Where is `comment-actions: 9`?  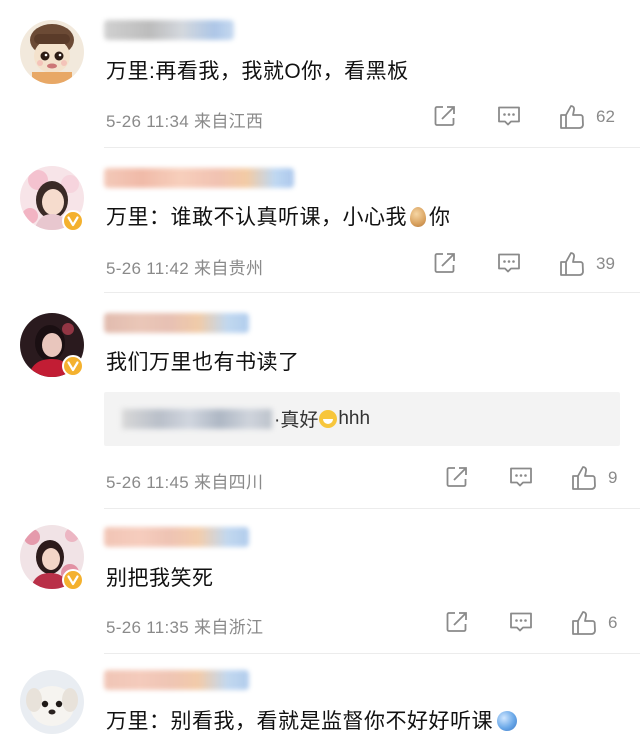
comment-actions: 9 is located at coordinates (320, 478).